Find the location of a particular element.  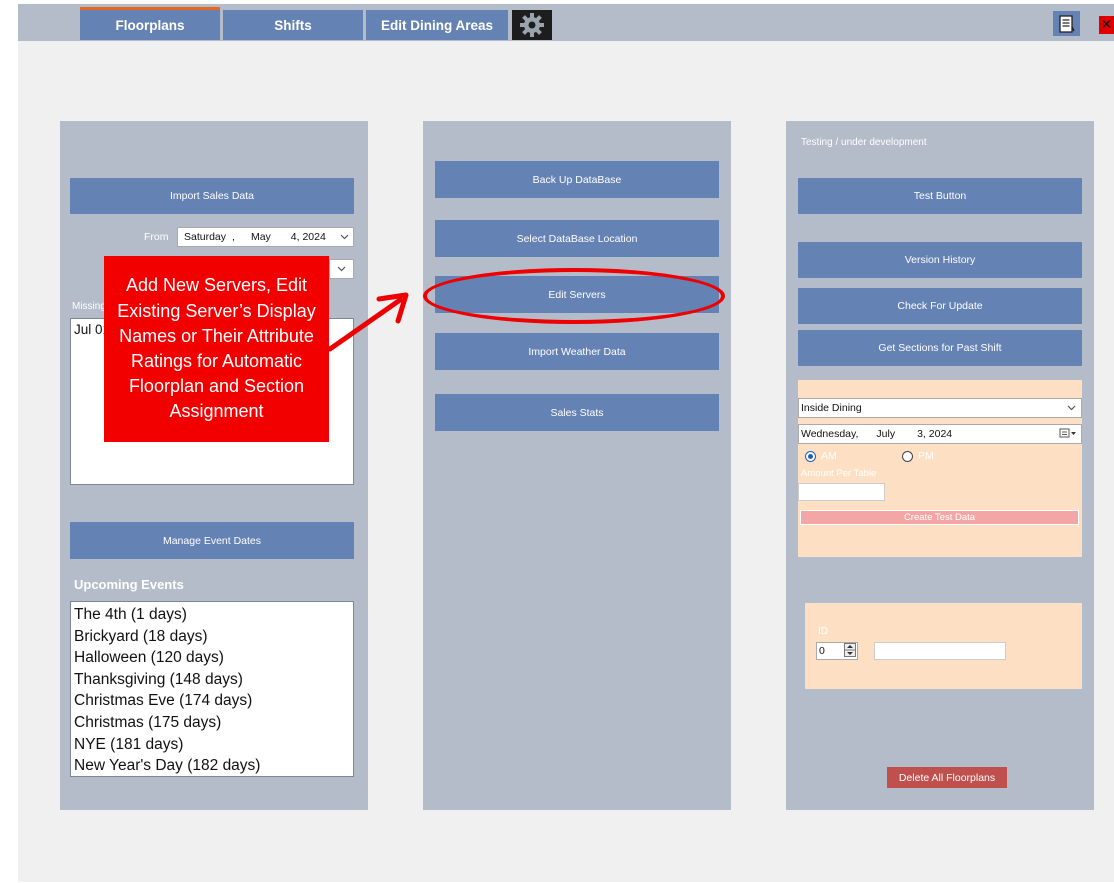

from-label: From is located at coordinates (156, 237).